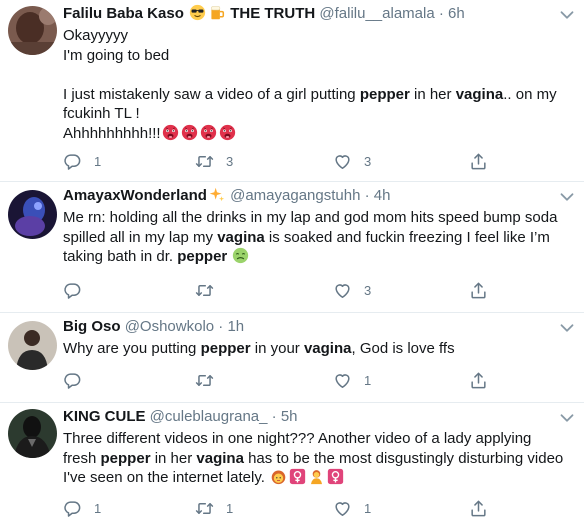 This screenshot has width=584, height=524. Describe the element at coordinates (283, 290) in the screenshot. I see `tweet-actions: 3` at that location.